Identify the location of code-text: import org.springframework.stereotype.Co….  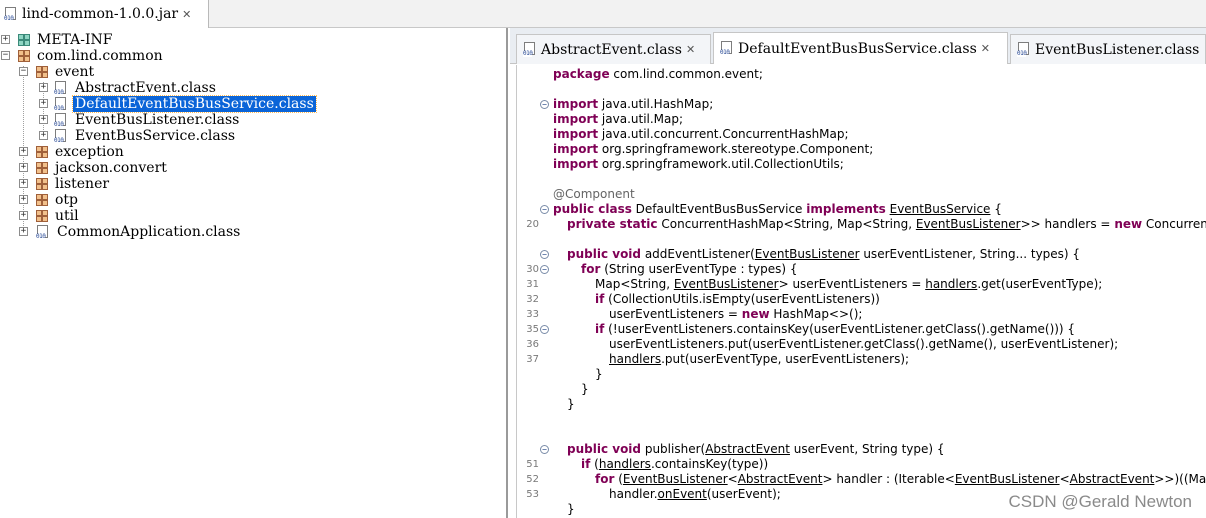
(713, 149).